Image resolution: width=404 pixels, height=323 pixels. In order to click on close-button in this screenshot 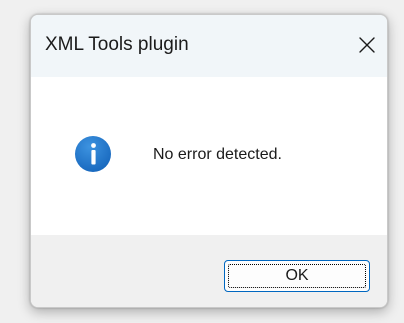, I will do `click(367, 45)`.